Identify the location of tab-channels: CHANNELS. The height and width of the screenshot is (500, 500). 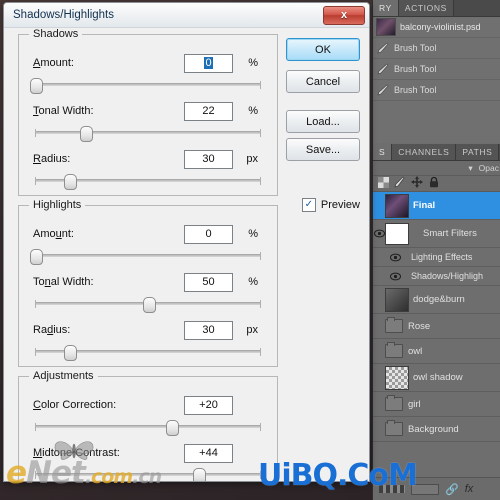
(424, 152).